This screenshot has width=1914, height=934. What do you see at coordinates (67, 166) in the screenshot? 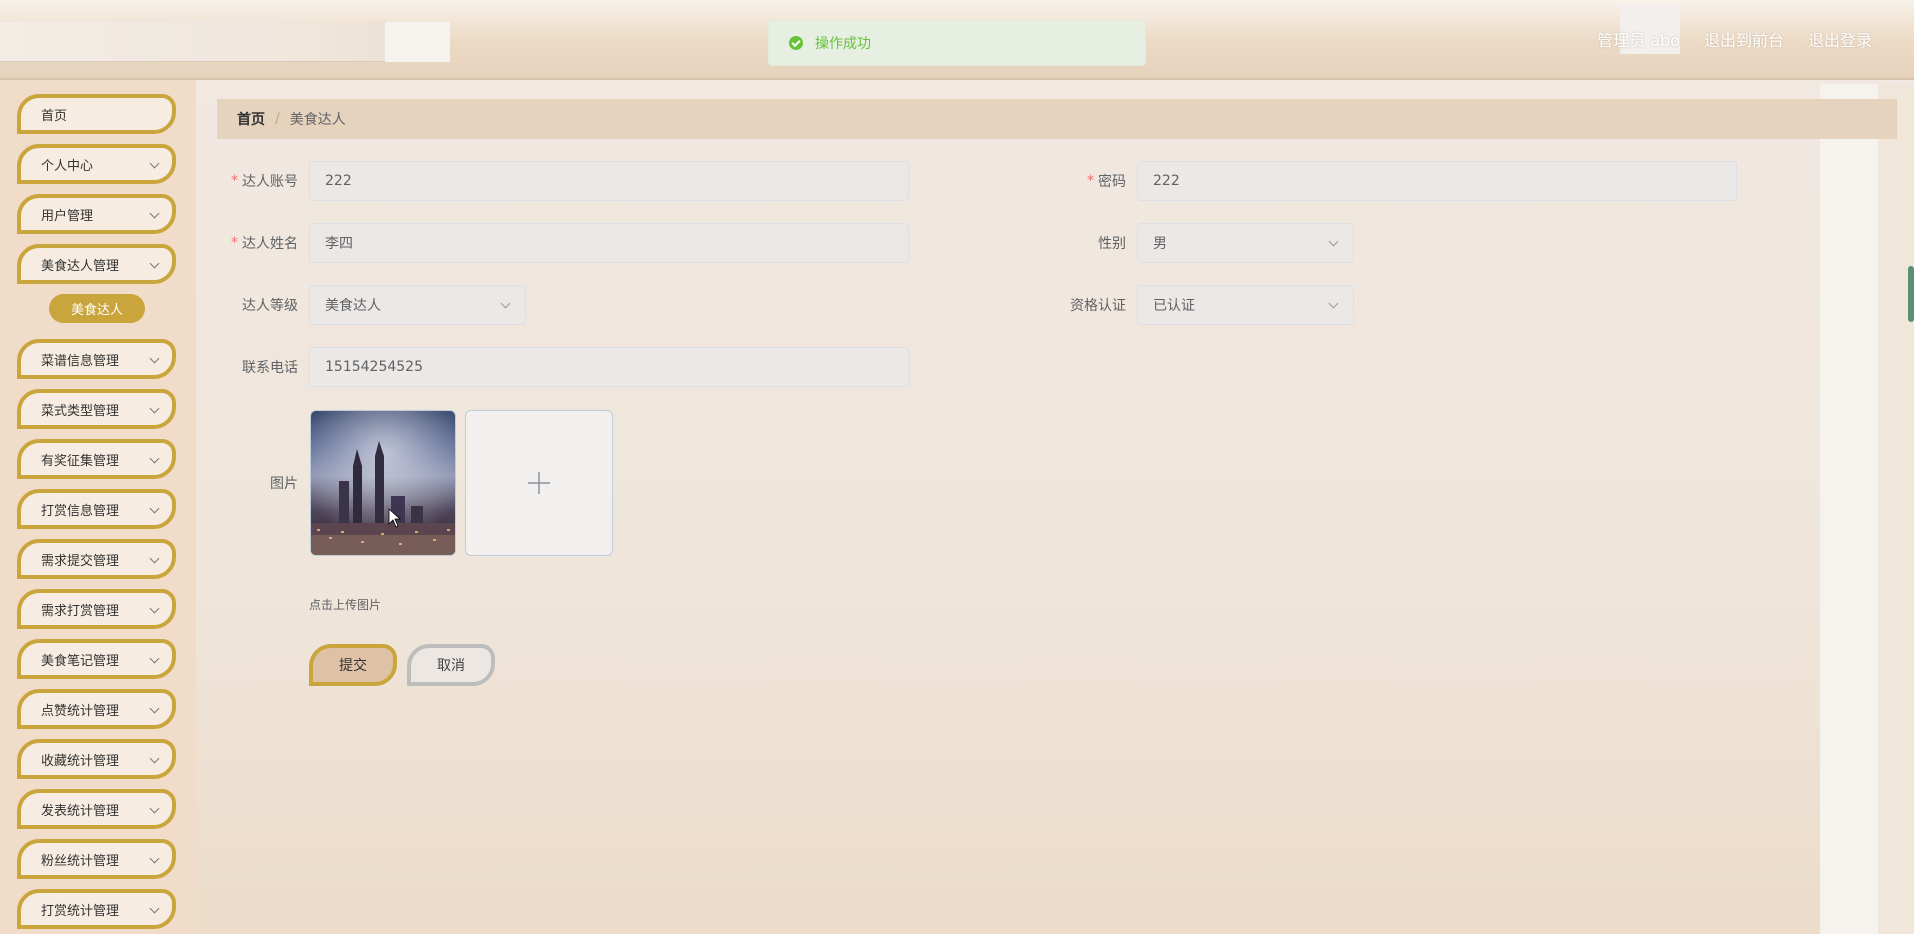
I see `sidebar-item-label: 个人中心` at bounding box center [67, 166].